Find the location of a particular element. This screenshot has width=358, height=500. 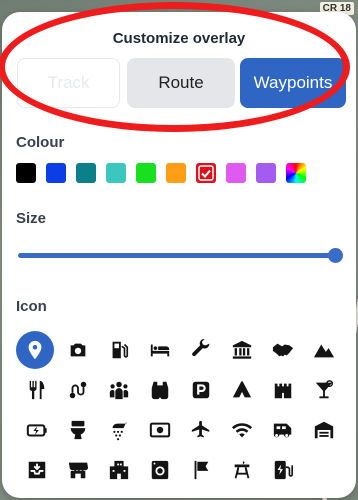

size-slider-thumb is located at coordinates (335, 255).